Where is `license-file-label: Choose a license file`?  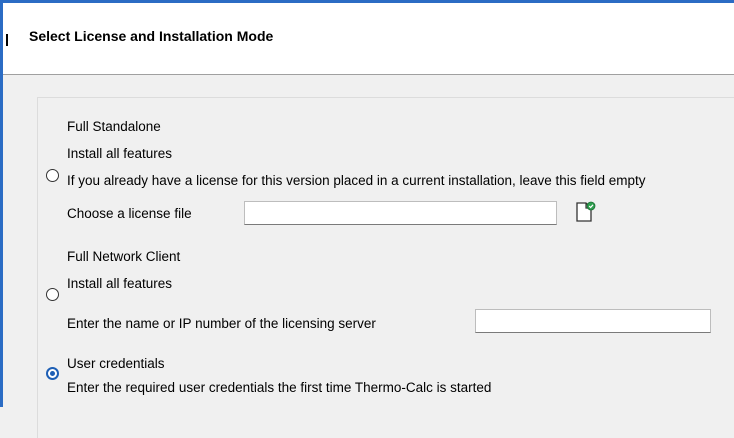 license-file-label: Choose a license file is located at coordinates (129, 213).